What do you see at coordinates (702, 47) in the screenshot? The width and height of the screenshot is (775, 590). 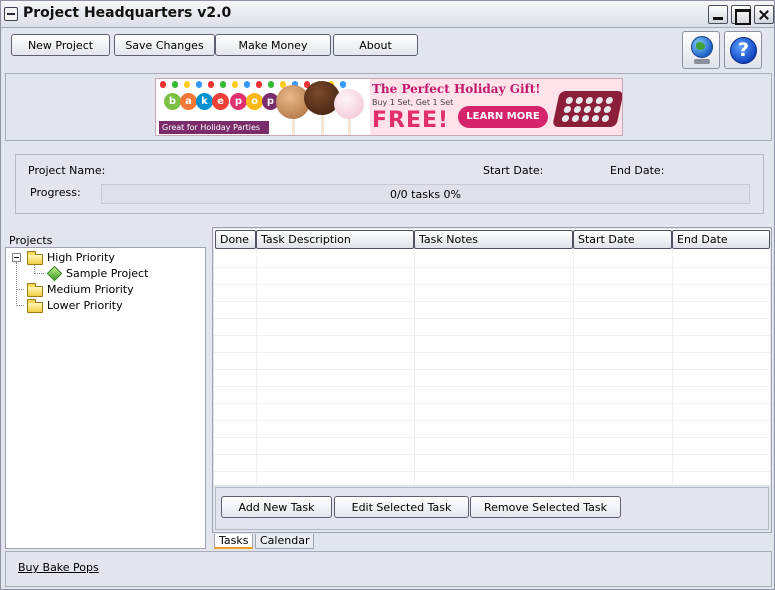 I see `globe-icon` at bounding box center [702, 47].